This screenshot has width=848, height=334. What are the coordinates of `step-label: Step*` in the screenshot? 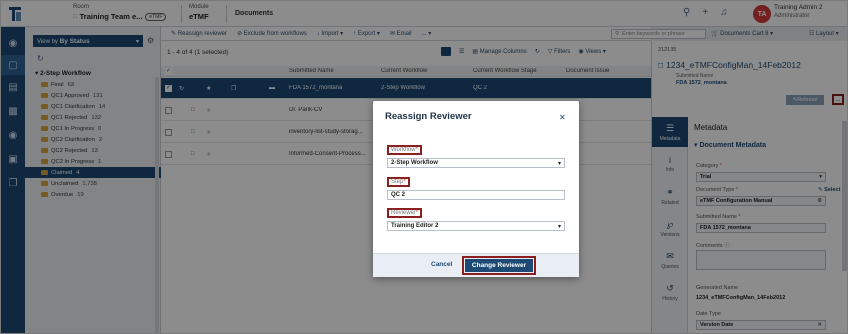 It's located at (398, 182).